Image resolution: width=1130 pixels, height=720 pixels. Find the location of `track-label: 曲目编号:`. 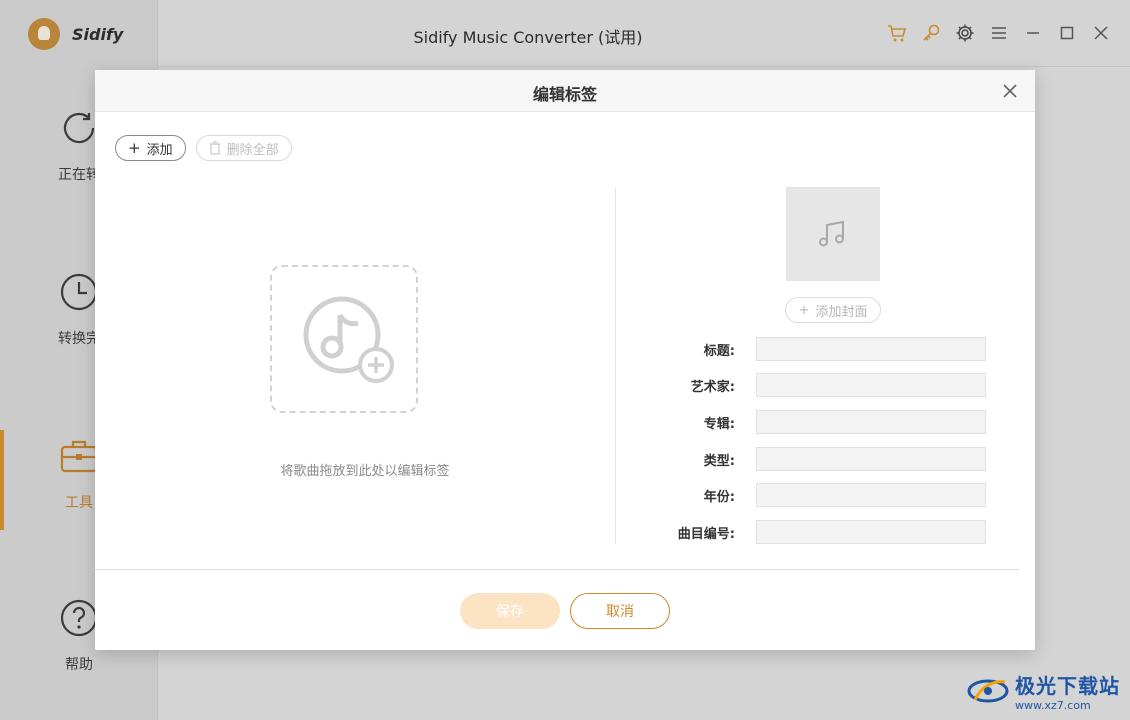

track-label: 曲目编号: is located at coordinates (706, 534).